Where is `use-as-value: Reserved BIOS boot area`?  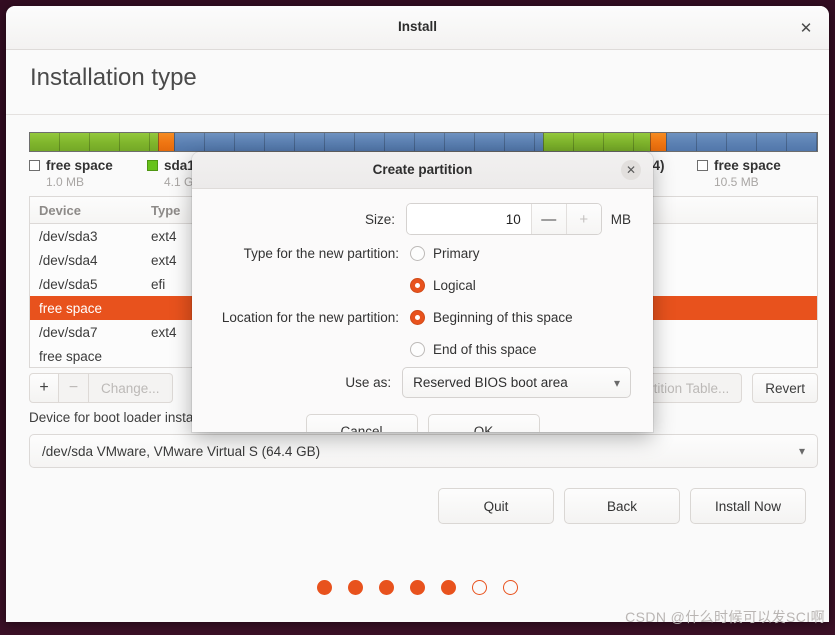 use-as-value: Reserved BIOS boot area is located at coordinates (490, 382).